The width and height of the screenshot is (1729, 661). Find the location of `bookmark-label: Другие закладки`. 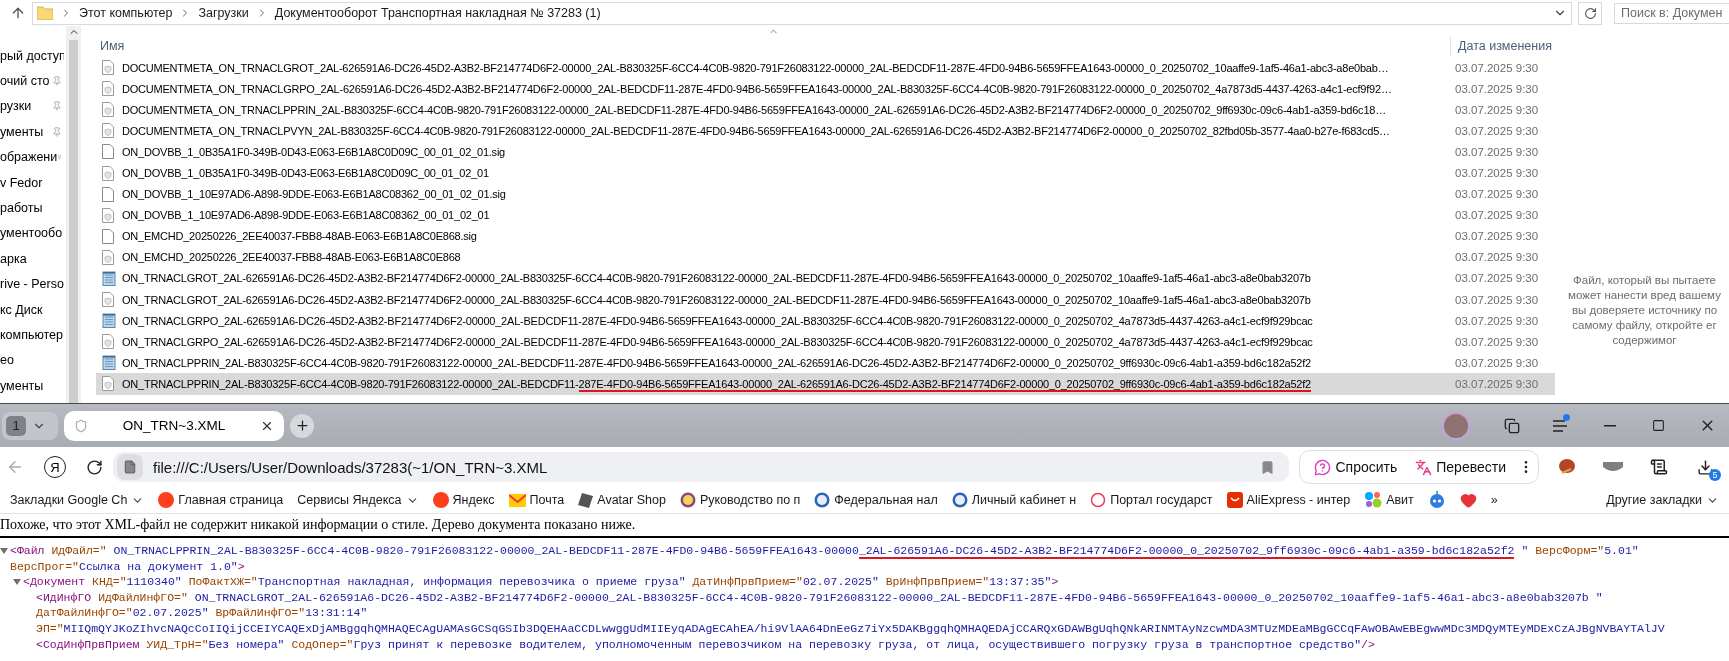

bookmark-label: Другие закладки is located at coordinates (1654, 500).